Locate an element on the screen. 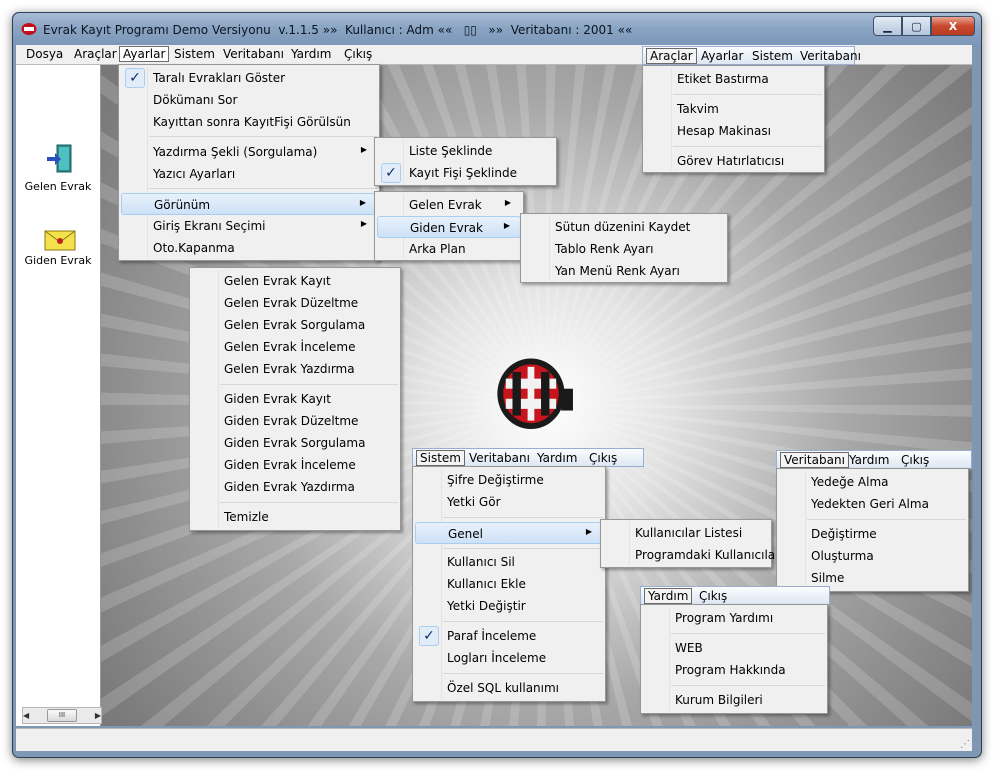  app-logo-icon is located at coordinates (29, 29).